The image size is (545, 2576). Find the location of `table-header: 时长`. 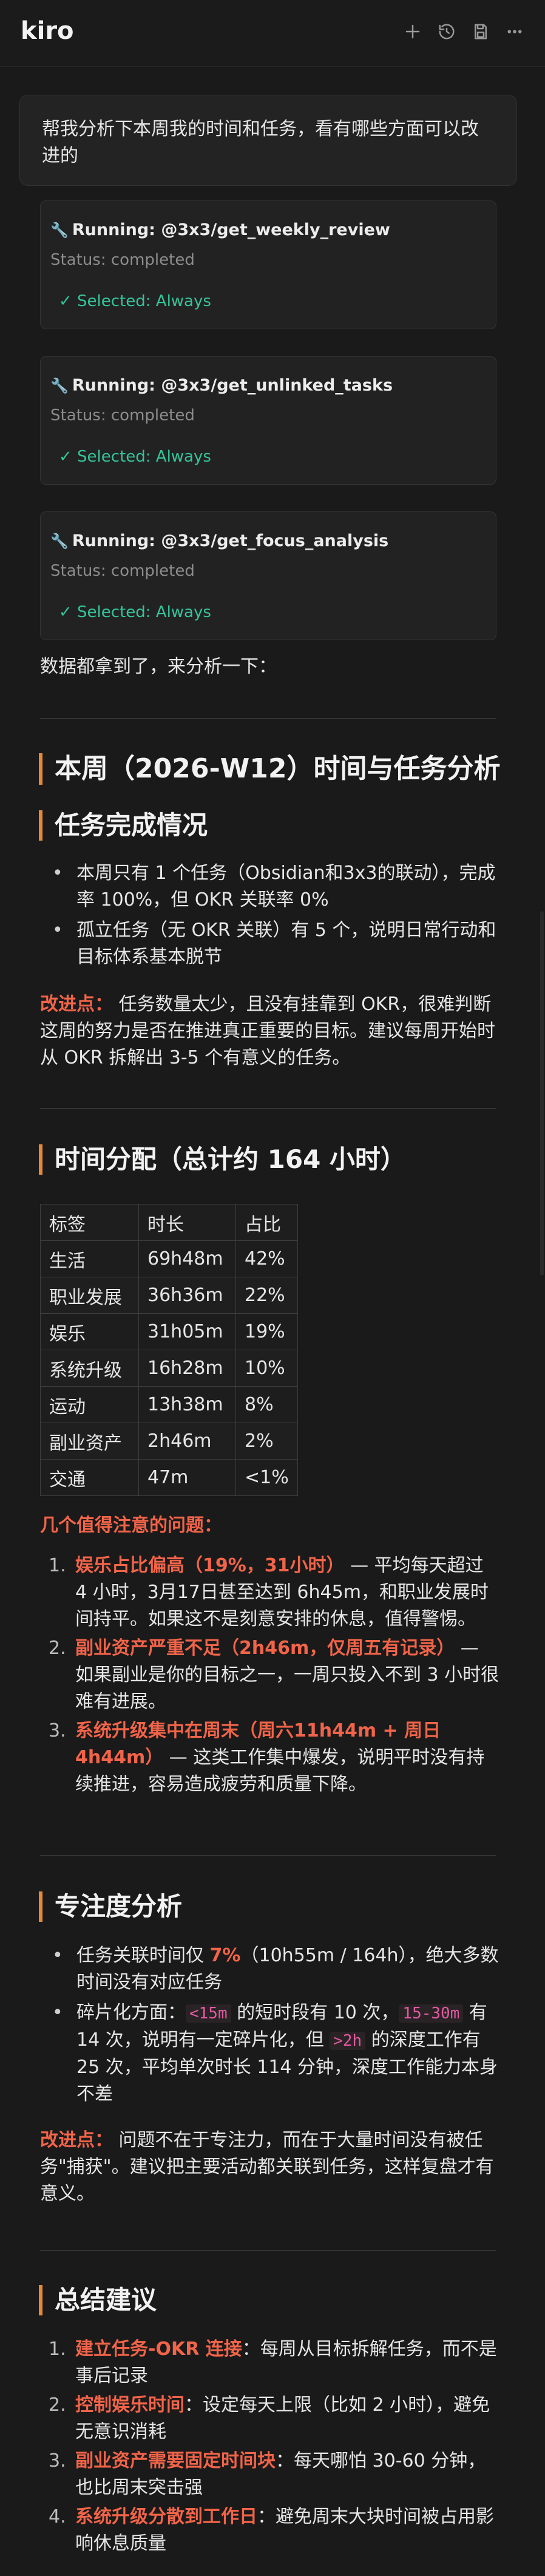

table-header: 时长 is located at coordinates (187, 1222).